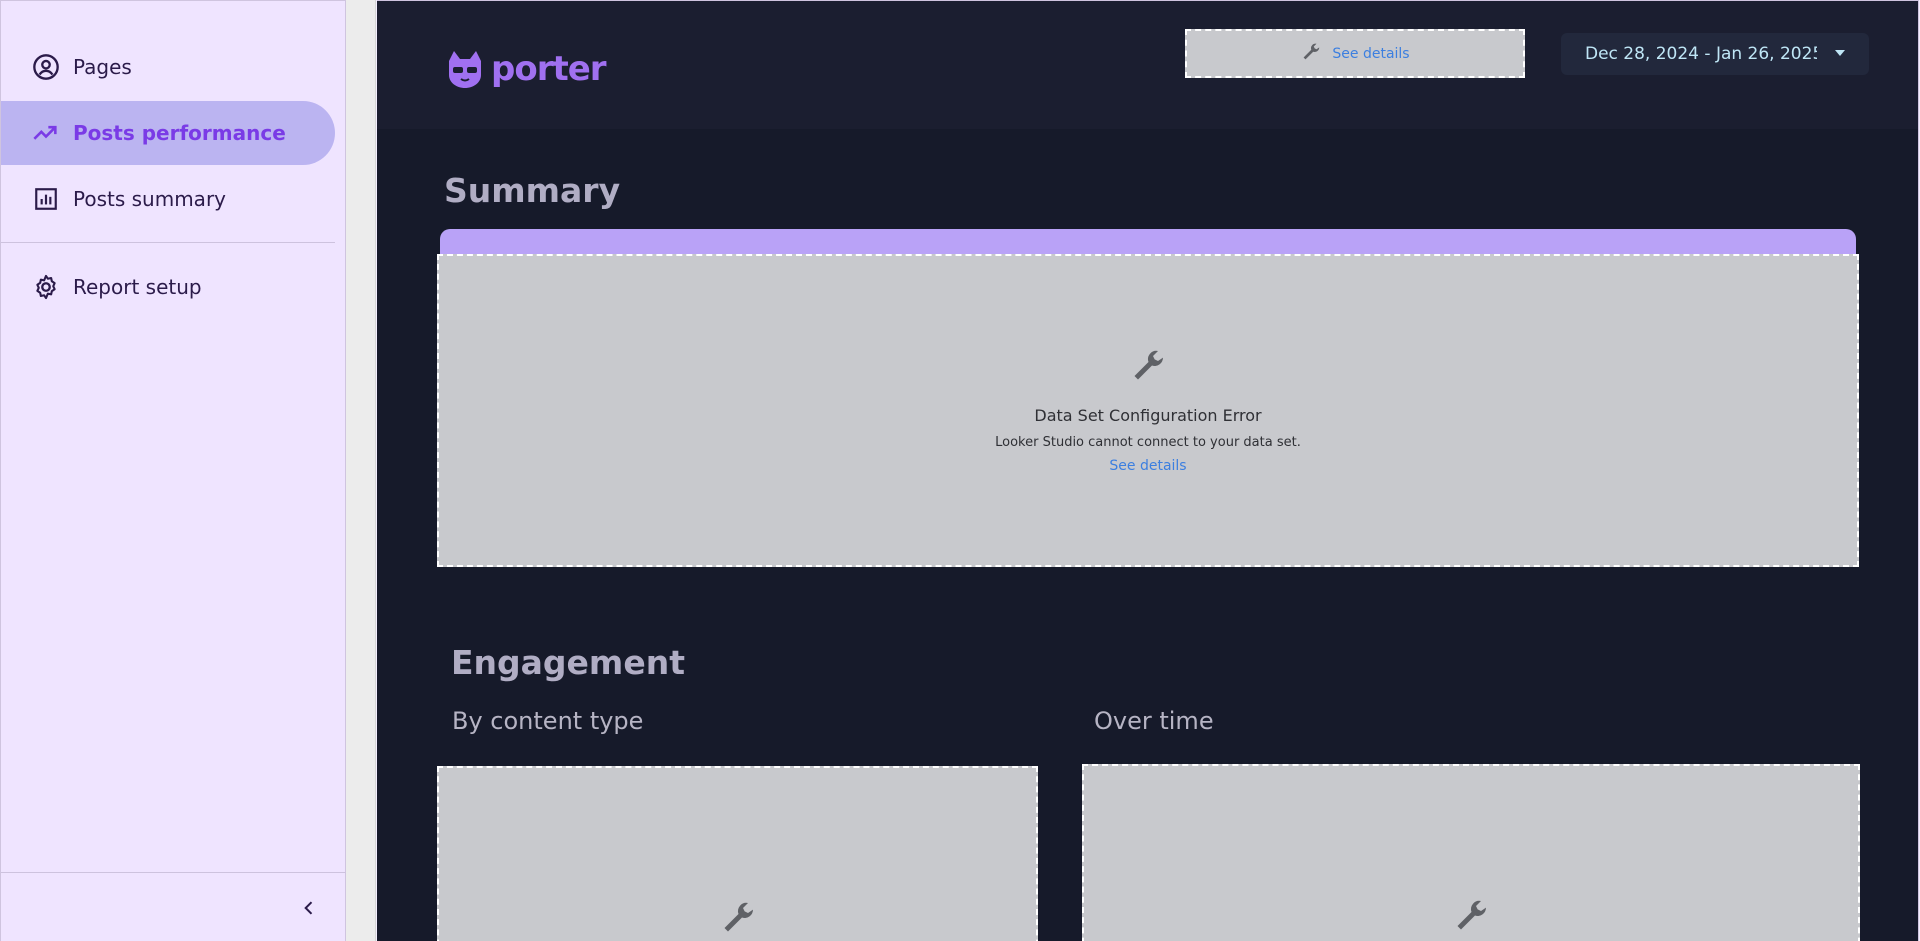 Image resolution: width=1920 pixels, height=941 pixels. I want to click on sidebar-footer-divider, so click(174, 872).